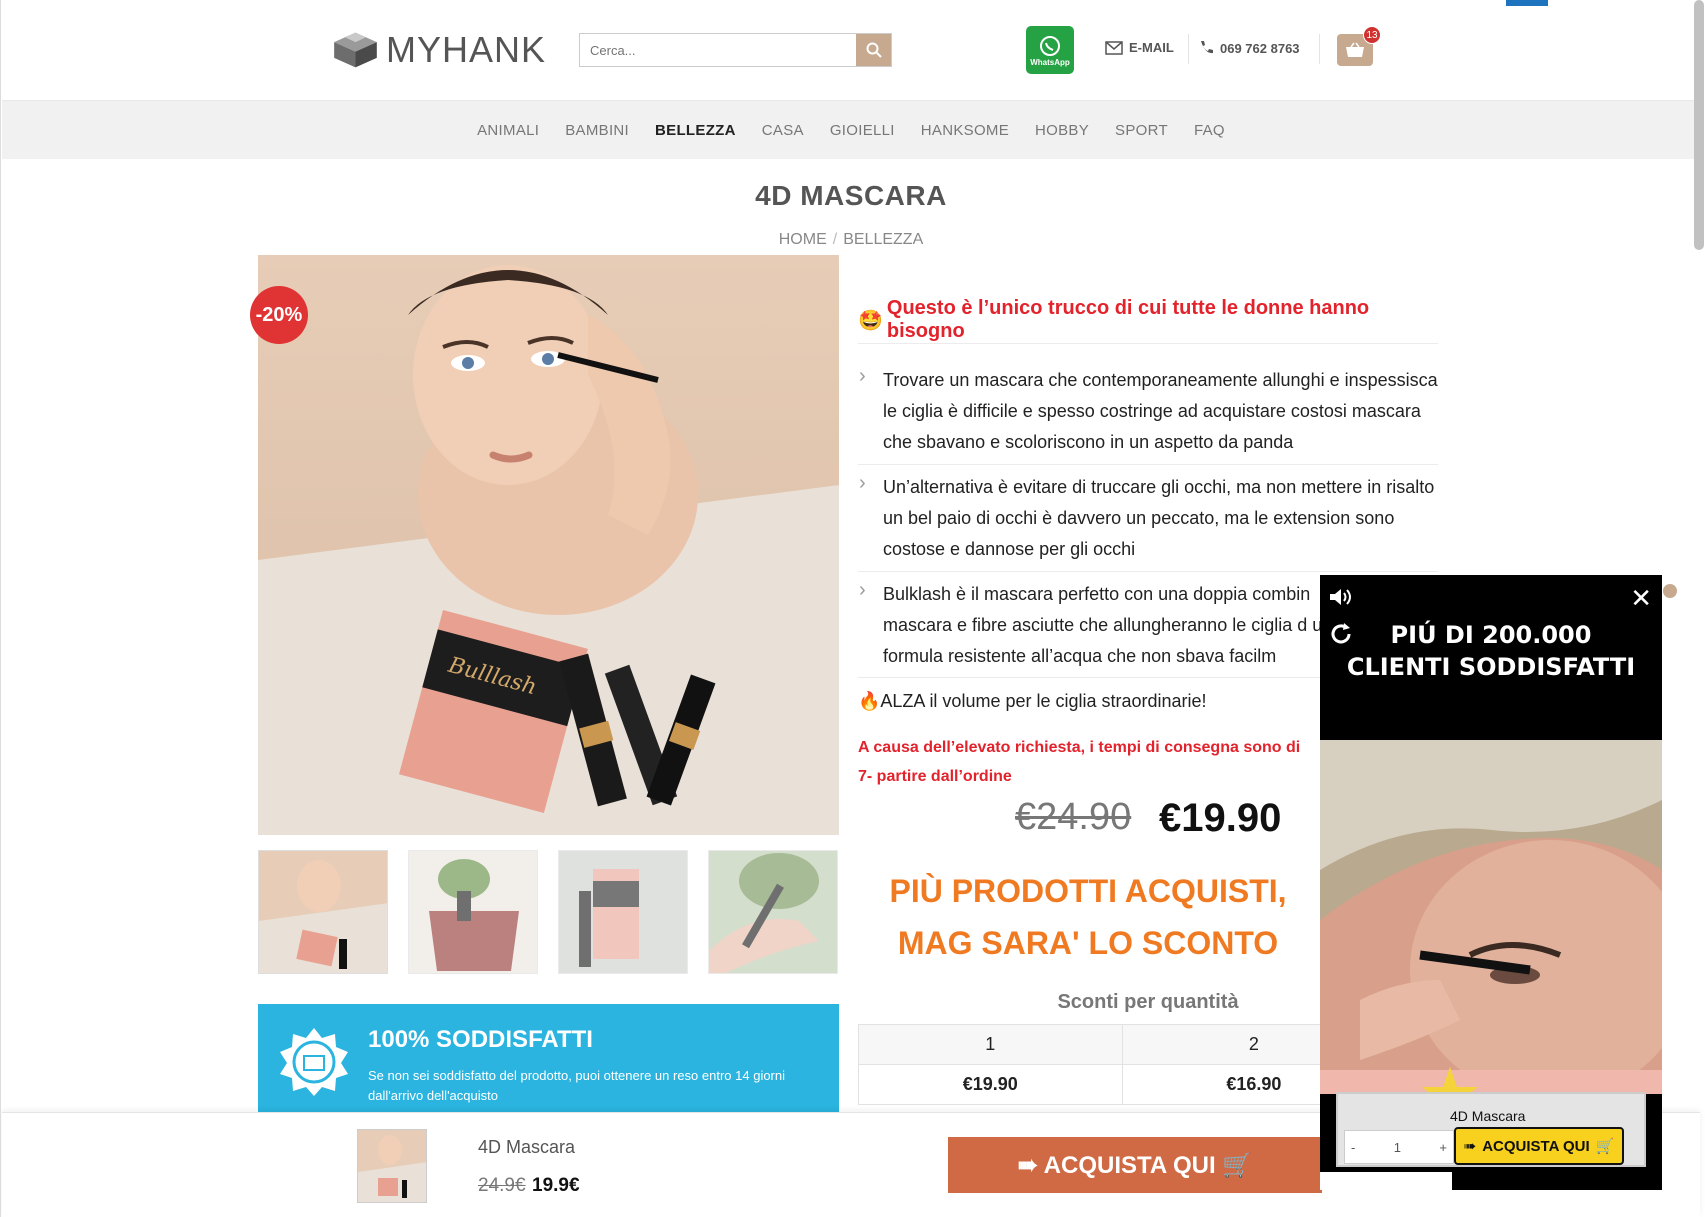  Describe the element at coordinates (1491, 635) in the screenshot. I see `popup-headline-line1: PIÚ DI 200.000` at that location.